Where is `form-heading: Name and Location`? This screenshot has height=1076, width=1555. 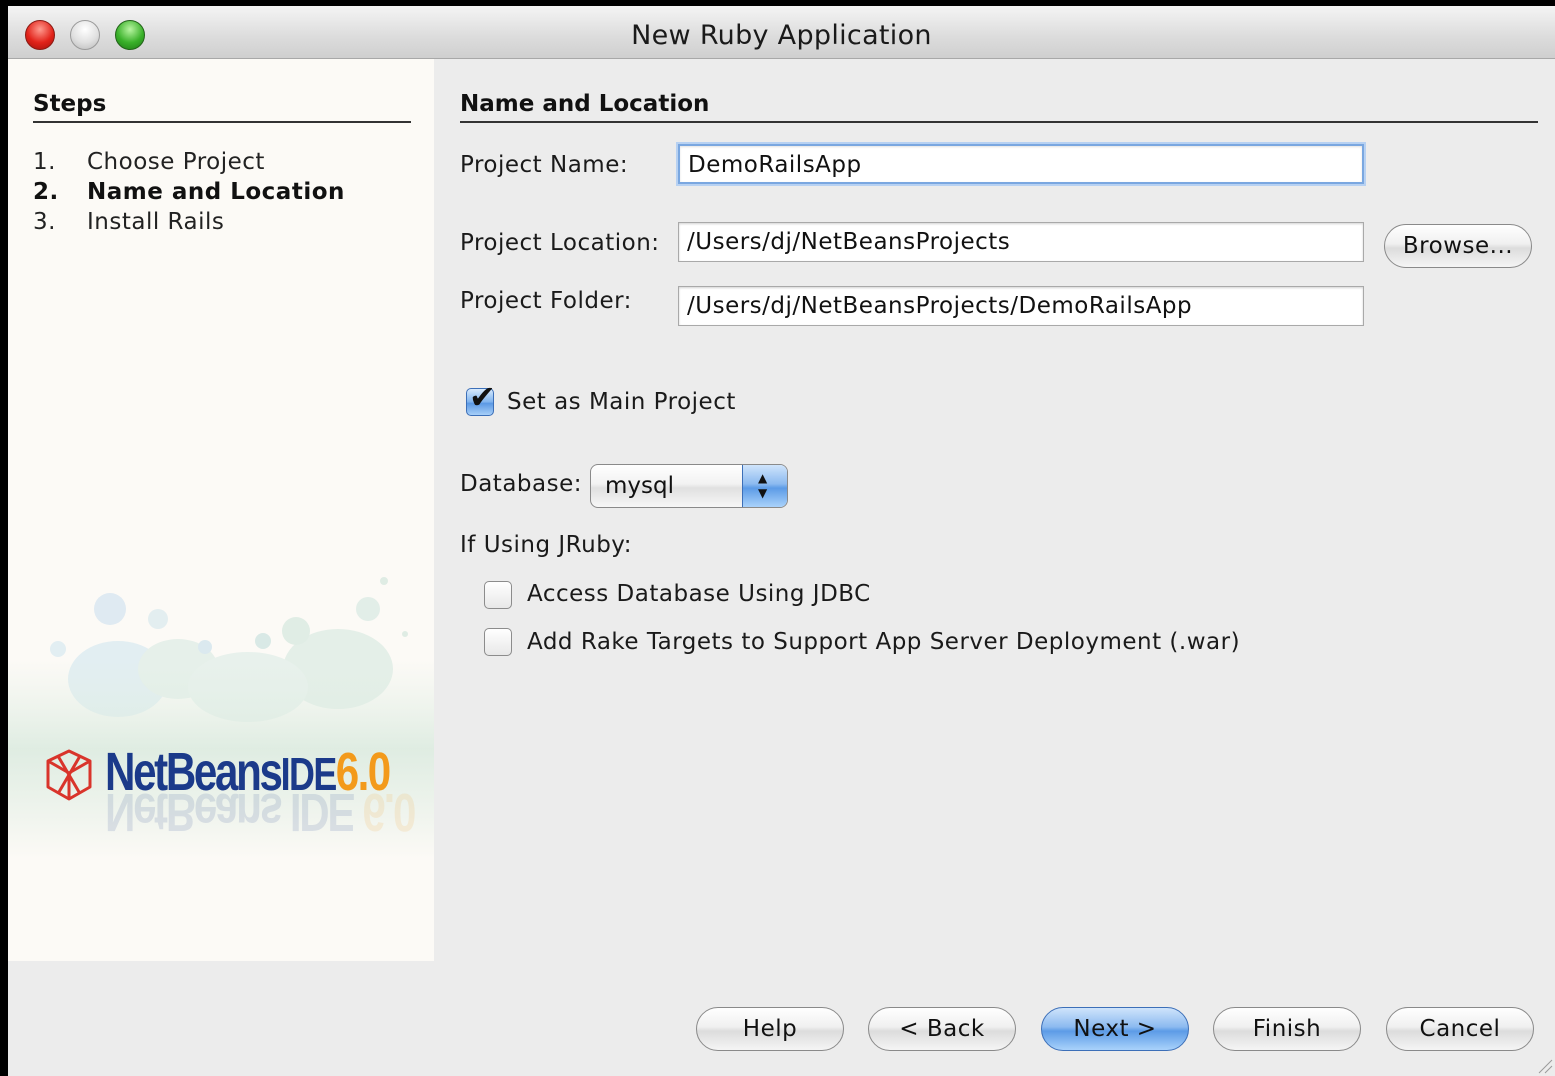 form-heading: Name and Location is located at coordinates (585, 104).